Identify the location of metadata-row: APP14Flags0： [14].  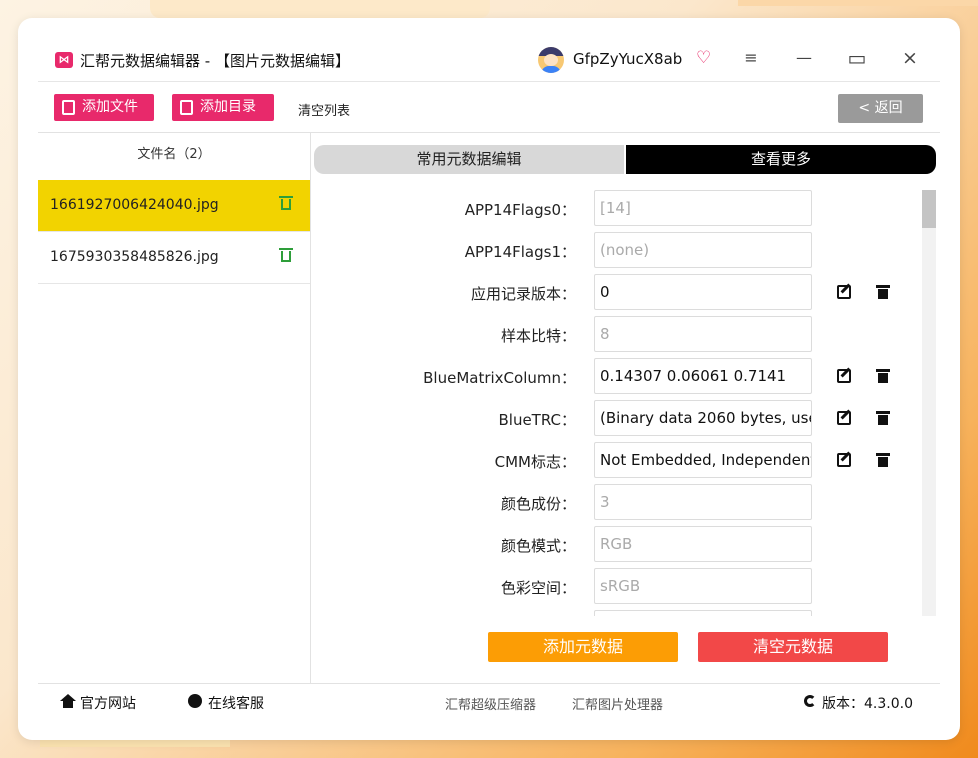
(625, 209).